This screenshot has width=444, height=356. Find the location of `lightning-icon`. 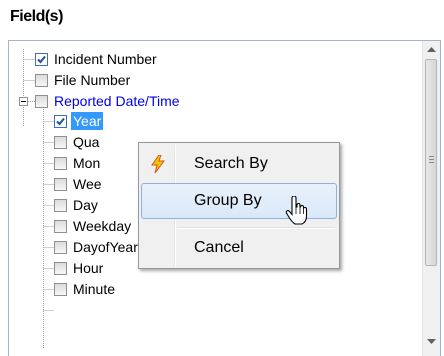

lightning-icon is located at coordinates (158, 164).